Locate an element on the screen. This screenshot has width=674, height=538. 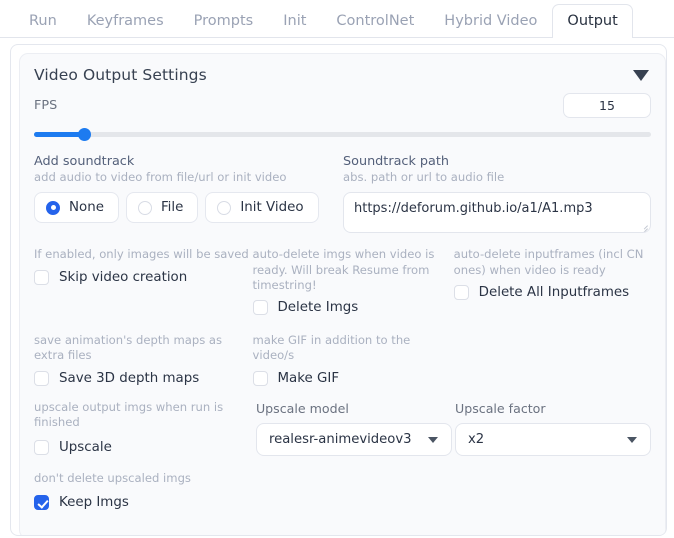
radio-label-none: None is located at coordinates (86, 208).